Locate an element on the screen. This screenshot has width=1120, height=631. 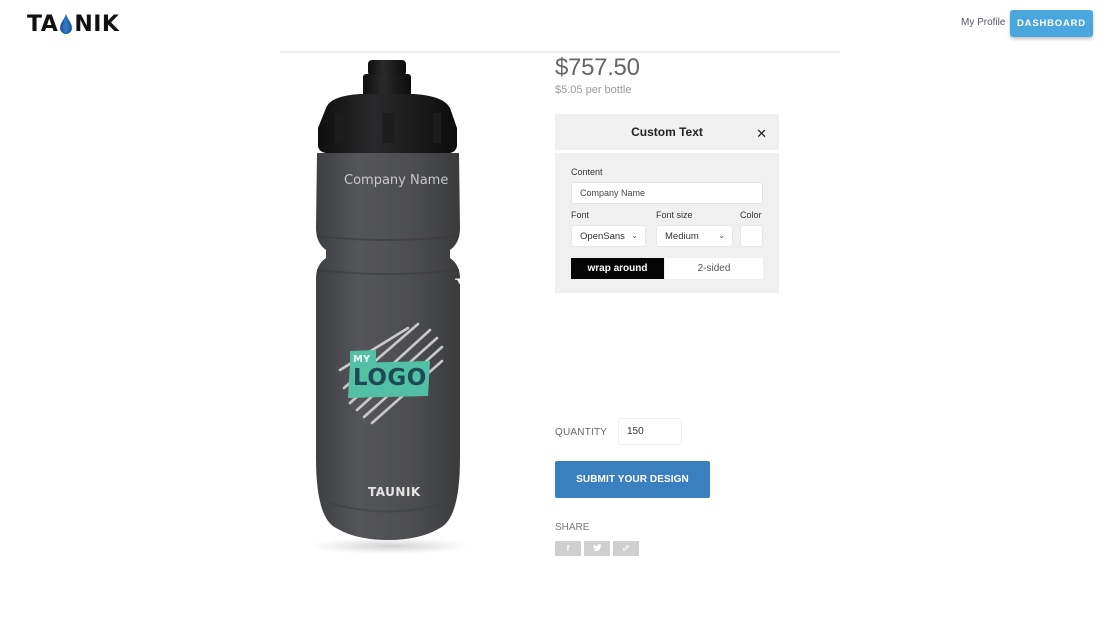
bottle-preview: Company Name MY LOGO TAUNIK ☚ is located at coordinates (390, 308).